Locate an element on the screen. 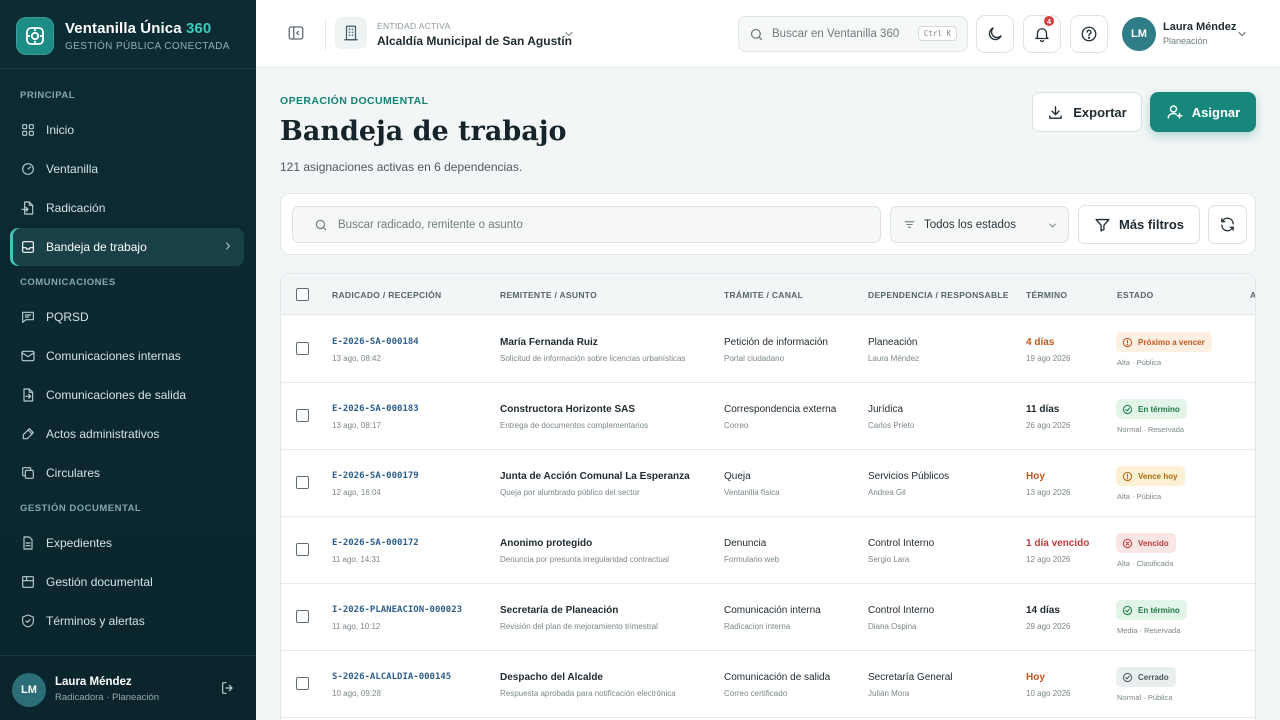  more-filters-button: Más filtros is located at coordinates (1139, 224).